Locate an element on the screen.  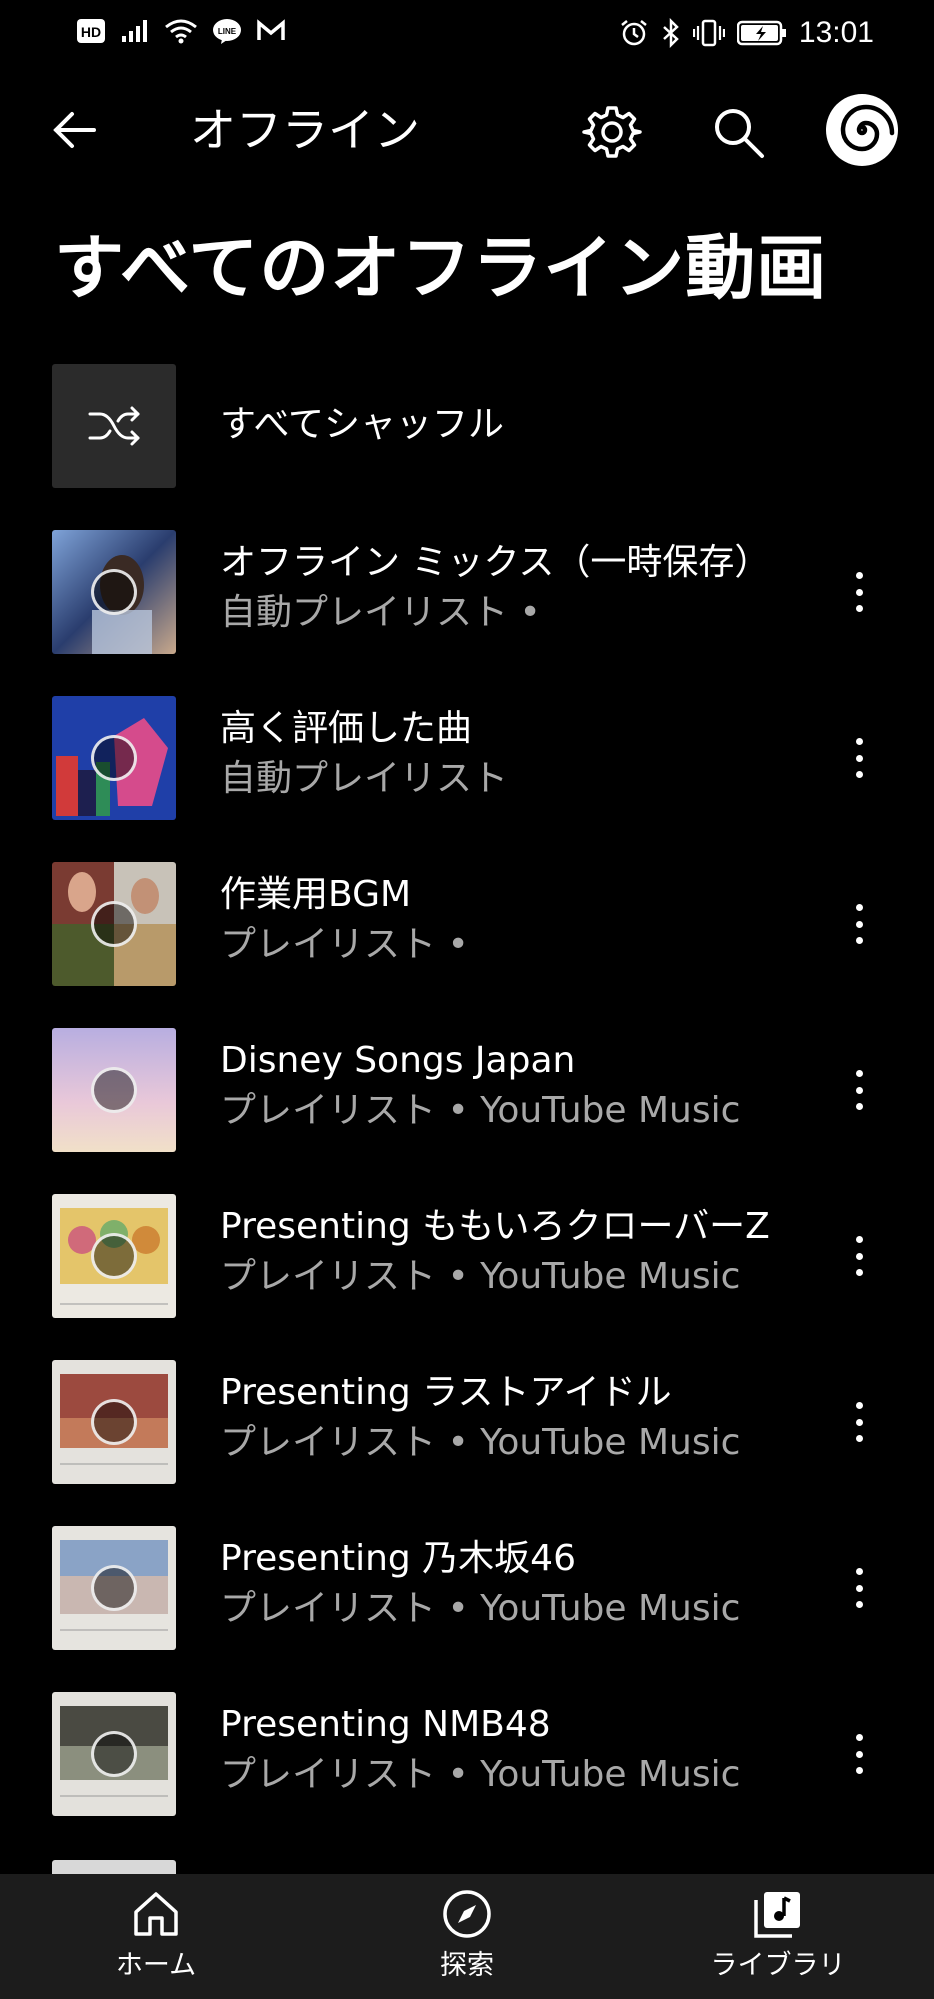
gear-icon is located at coordinates (612, 132).